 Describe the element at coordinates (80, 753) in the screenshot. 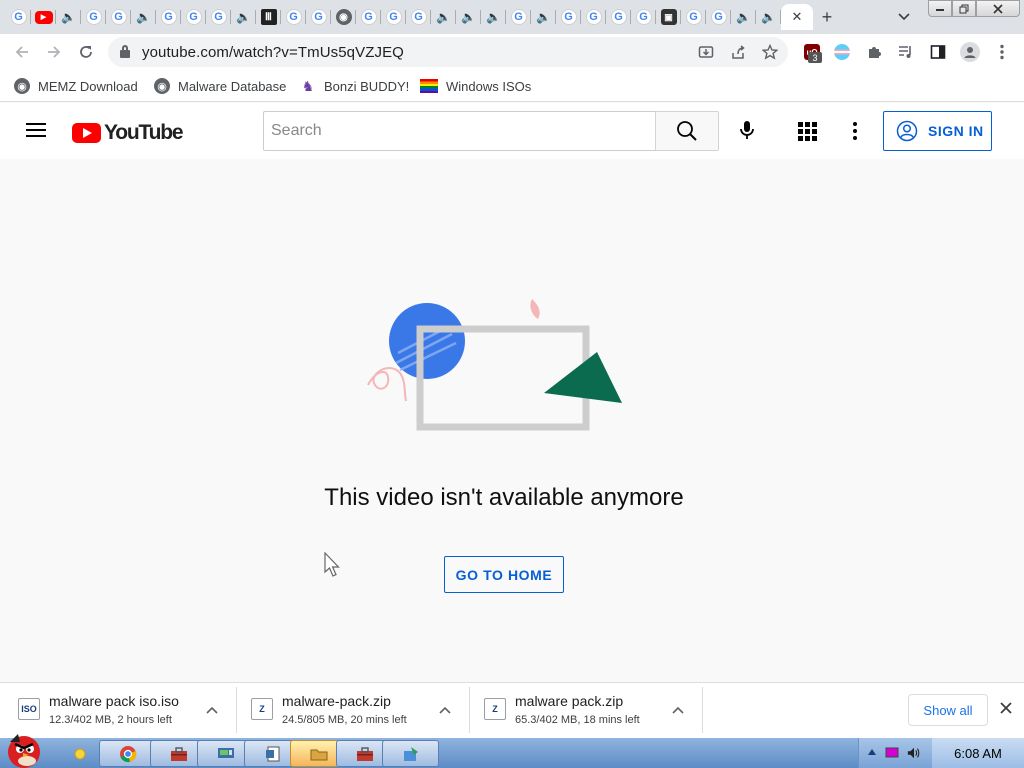

I see `quick-launch-sun-icon` at that location.